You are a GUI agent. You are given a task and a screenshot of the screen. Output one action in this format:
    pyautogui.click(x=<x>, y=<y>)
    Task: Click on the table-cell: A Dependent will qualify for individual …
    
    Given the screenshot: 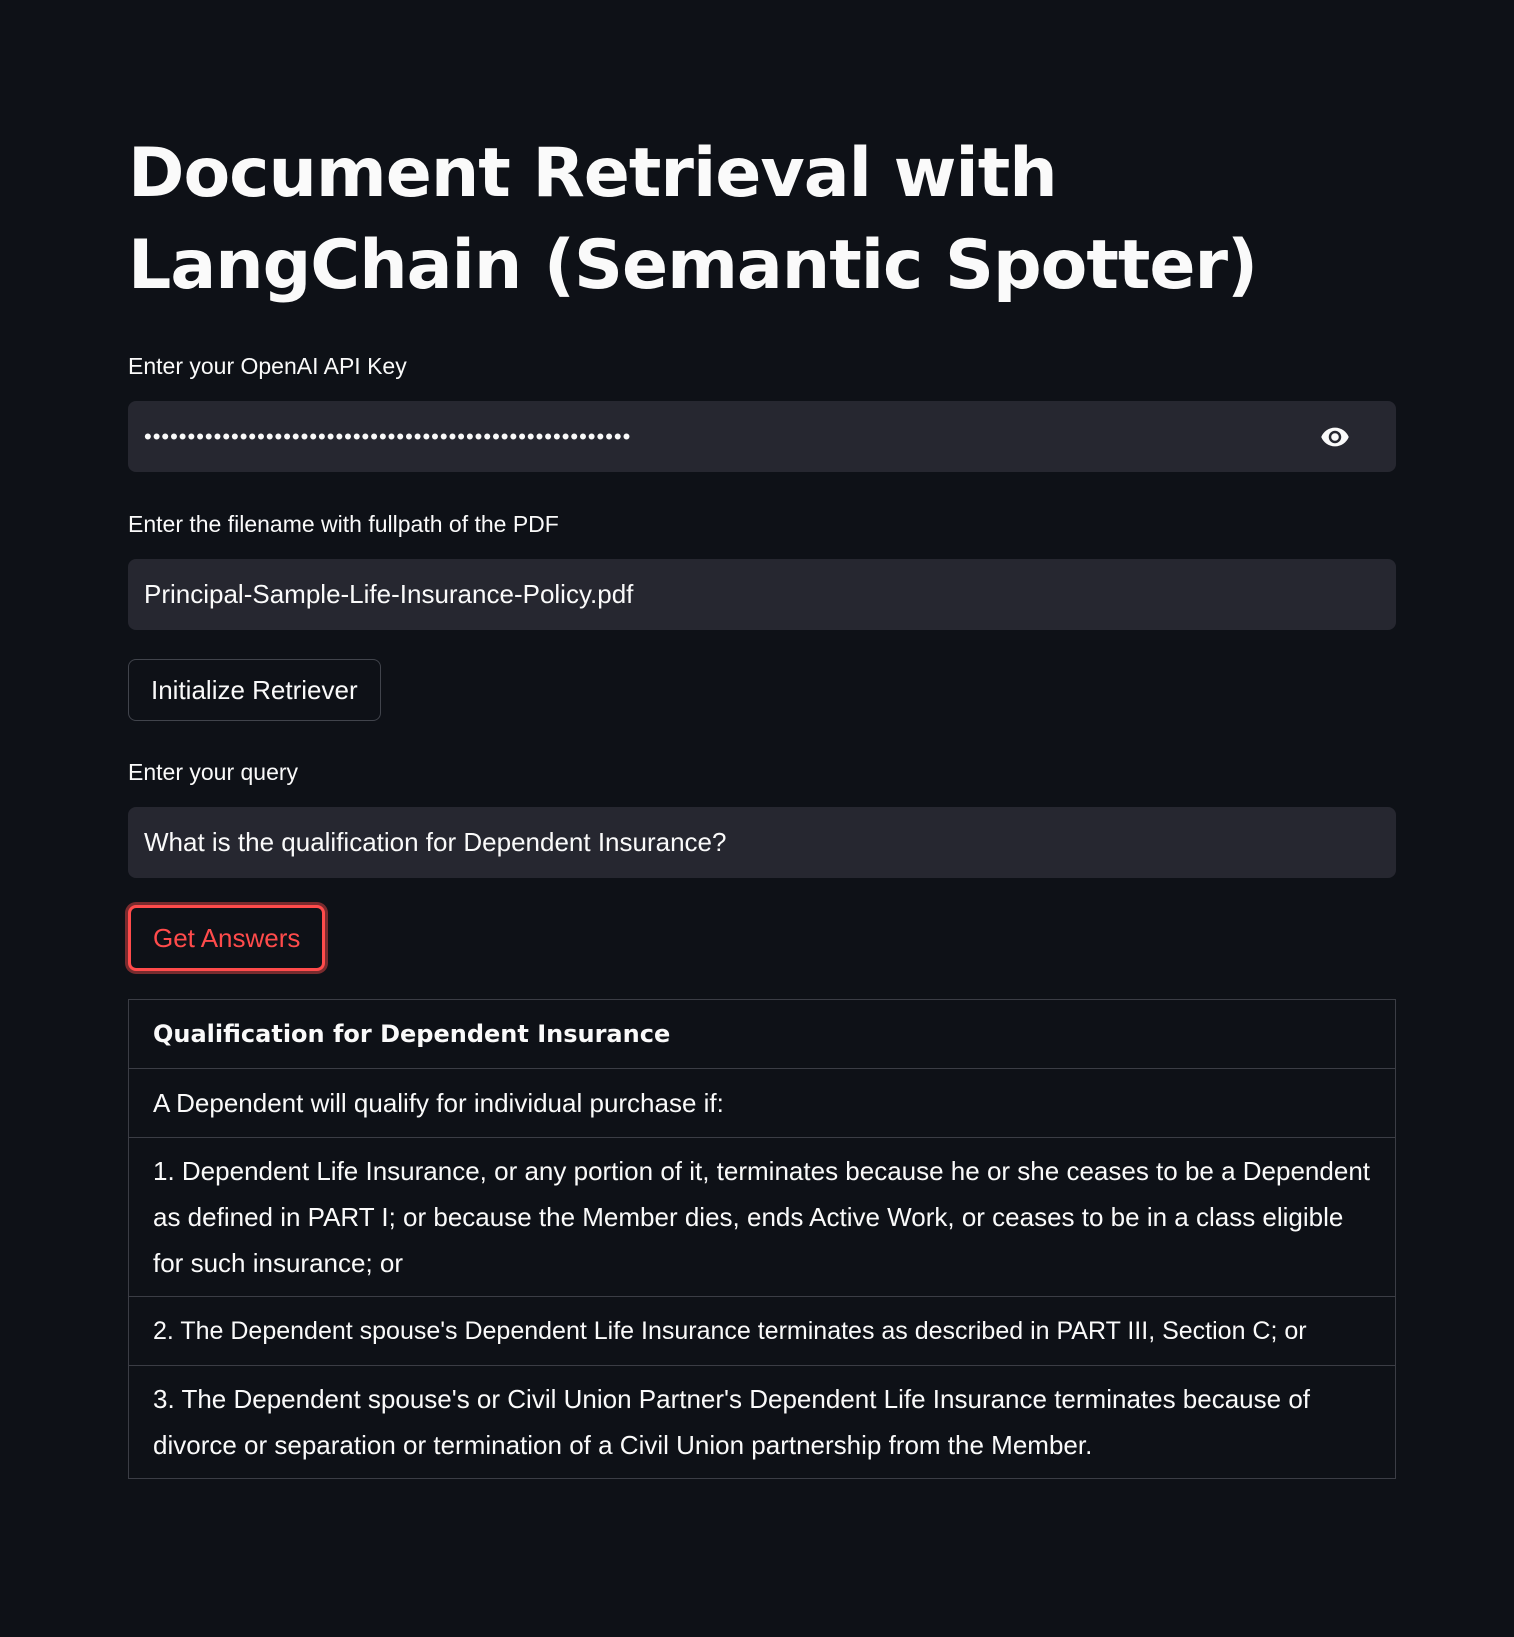 What is the action you would take?
    pyautogui.click(x=762, y=1103)
    